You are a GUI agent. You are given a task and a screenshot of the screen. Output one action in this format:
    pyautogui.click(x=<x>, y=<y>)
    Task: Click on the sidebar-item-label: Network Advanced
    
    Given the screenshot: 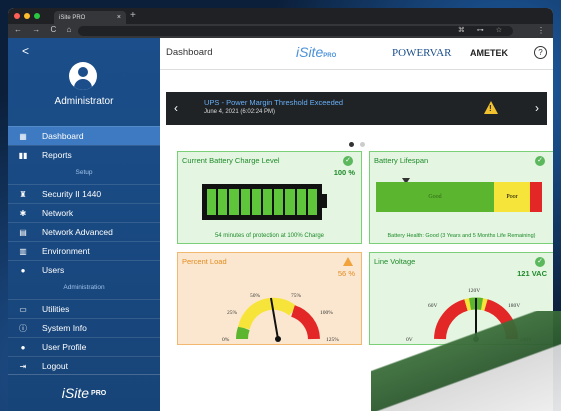 What is the action you would take?
    pyautogui.click(x=77, y=232)
    